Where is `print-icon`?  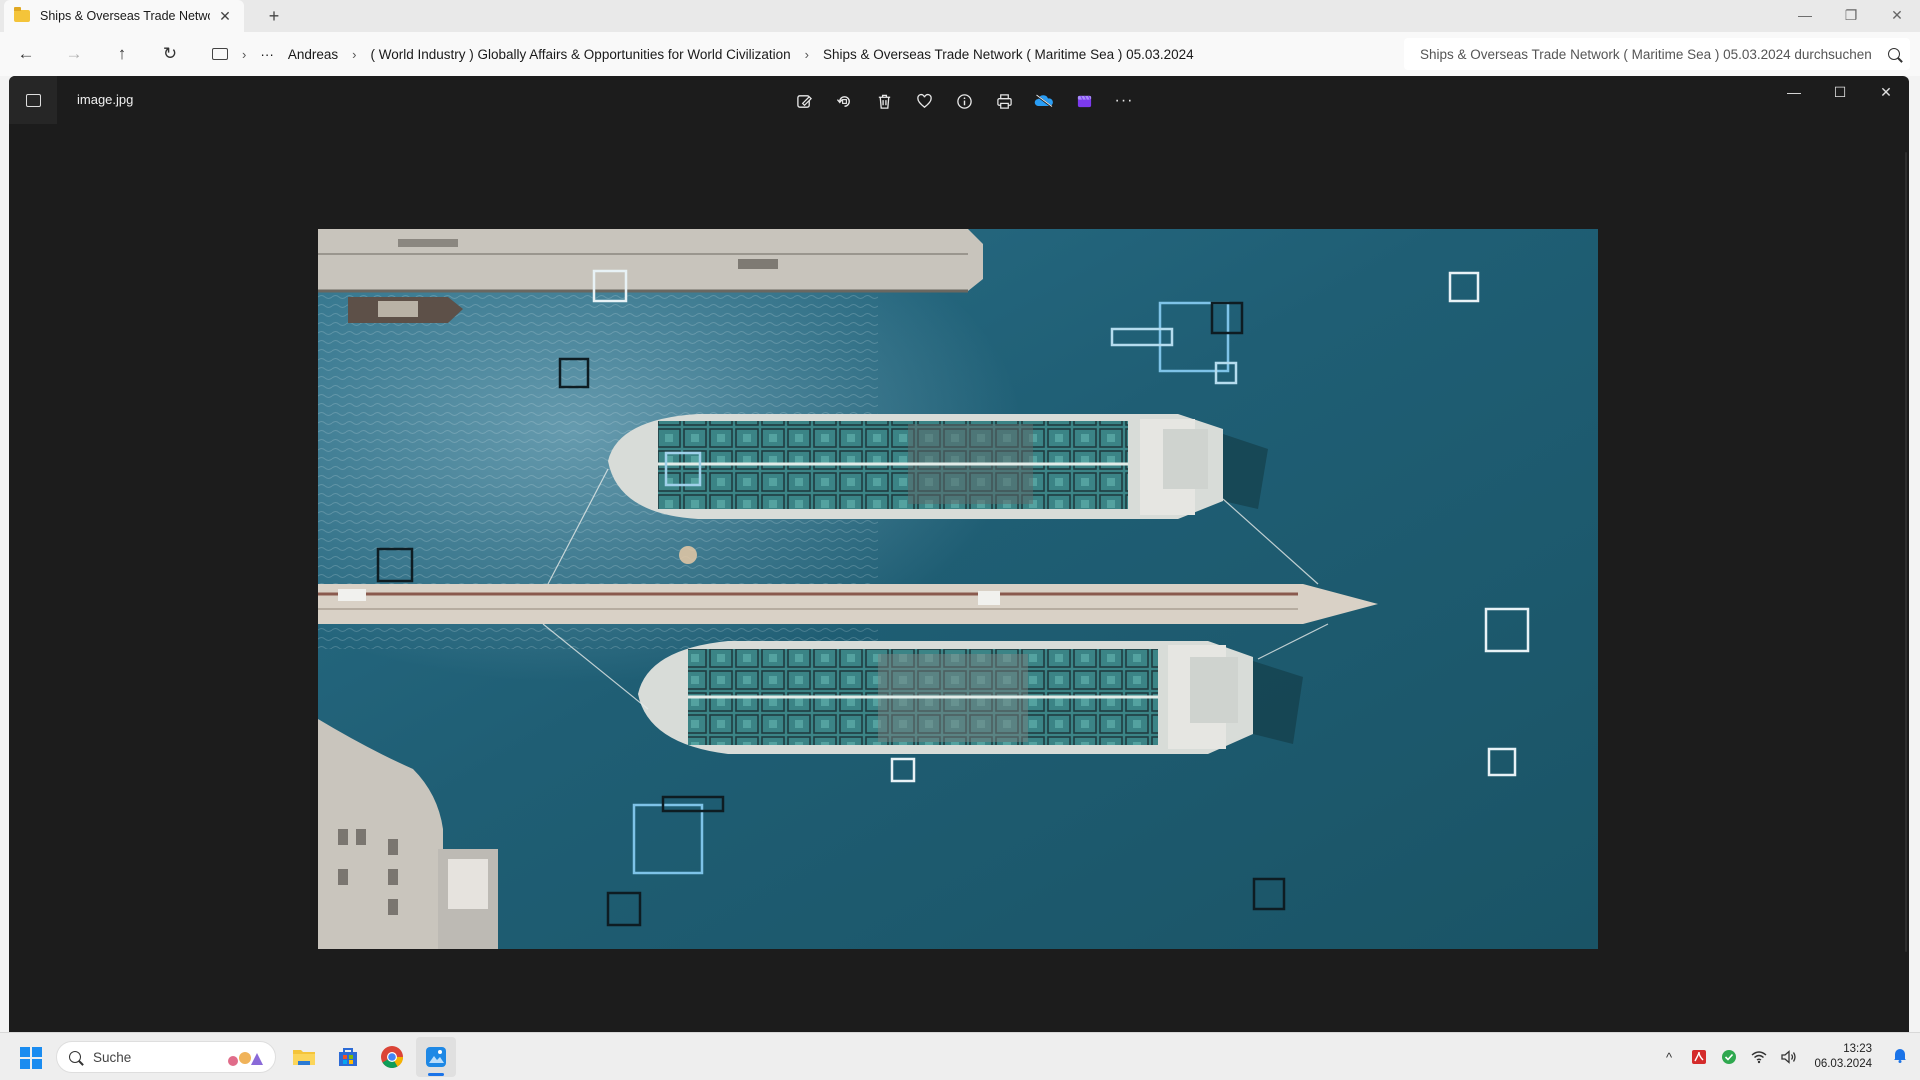
print-icon is located at coordinates (1004, 101).